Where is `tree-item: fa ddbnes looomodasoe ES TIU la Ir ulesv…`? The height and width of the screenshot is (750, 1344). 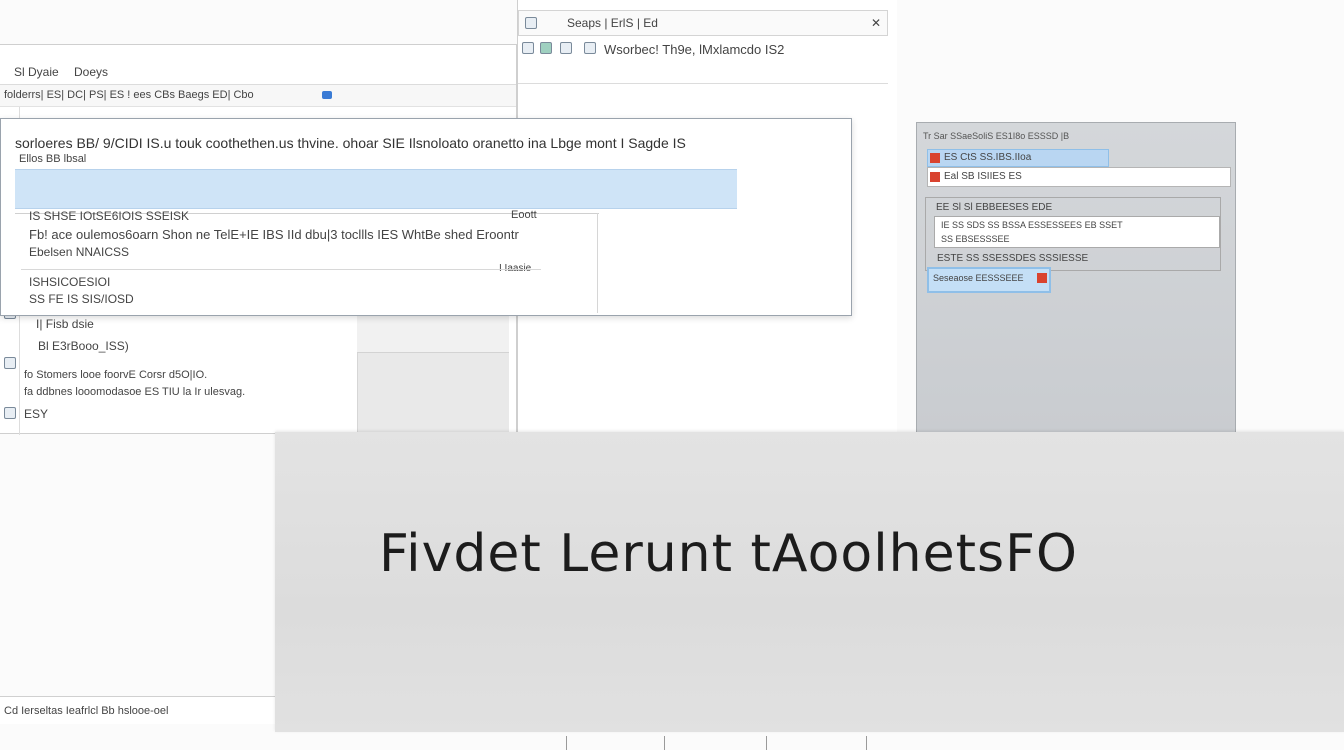 tree-item: fa ddbnes looomodasoe ES TIU la Ir ulesv… is located at coordinates (134, 392).